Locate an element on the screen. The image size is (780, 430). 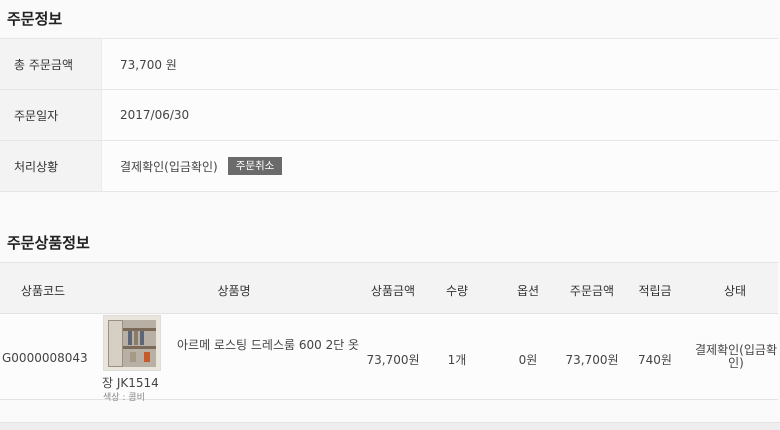
header-points: 적립금 is located at coordinates (655, 291).